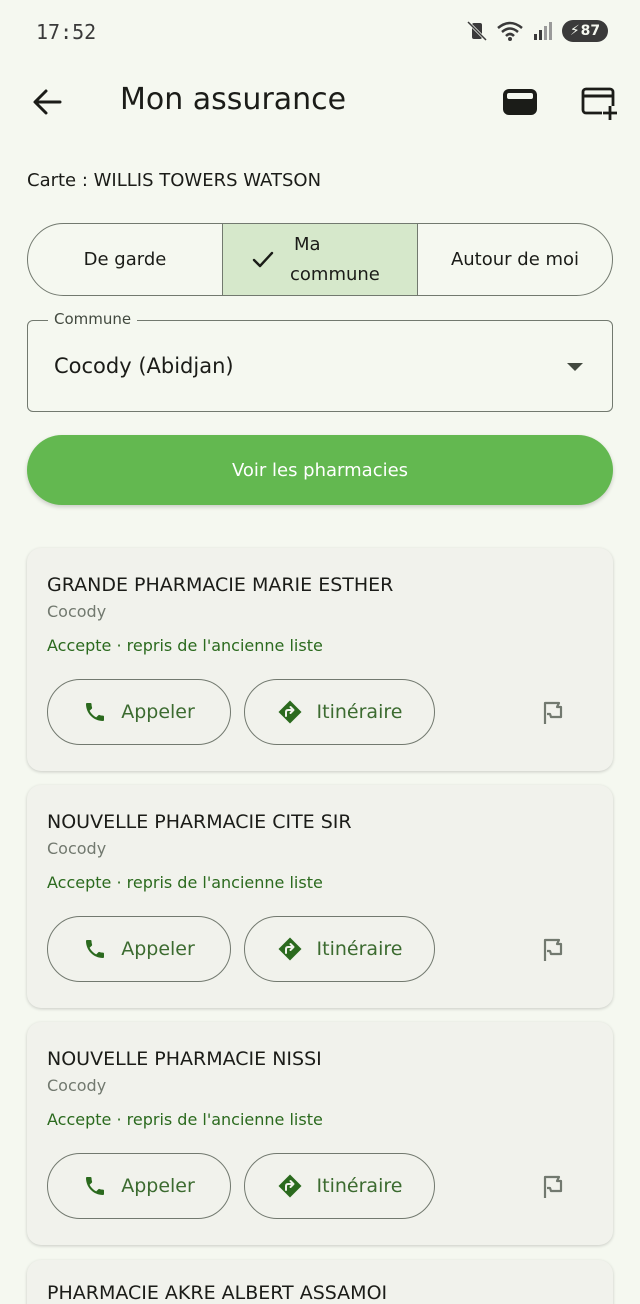 This screenshot has height=1304, width=640. I want to click on vibrate-mute-icon, so click(477, 31).